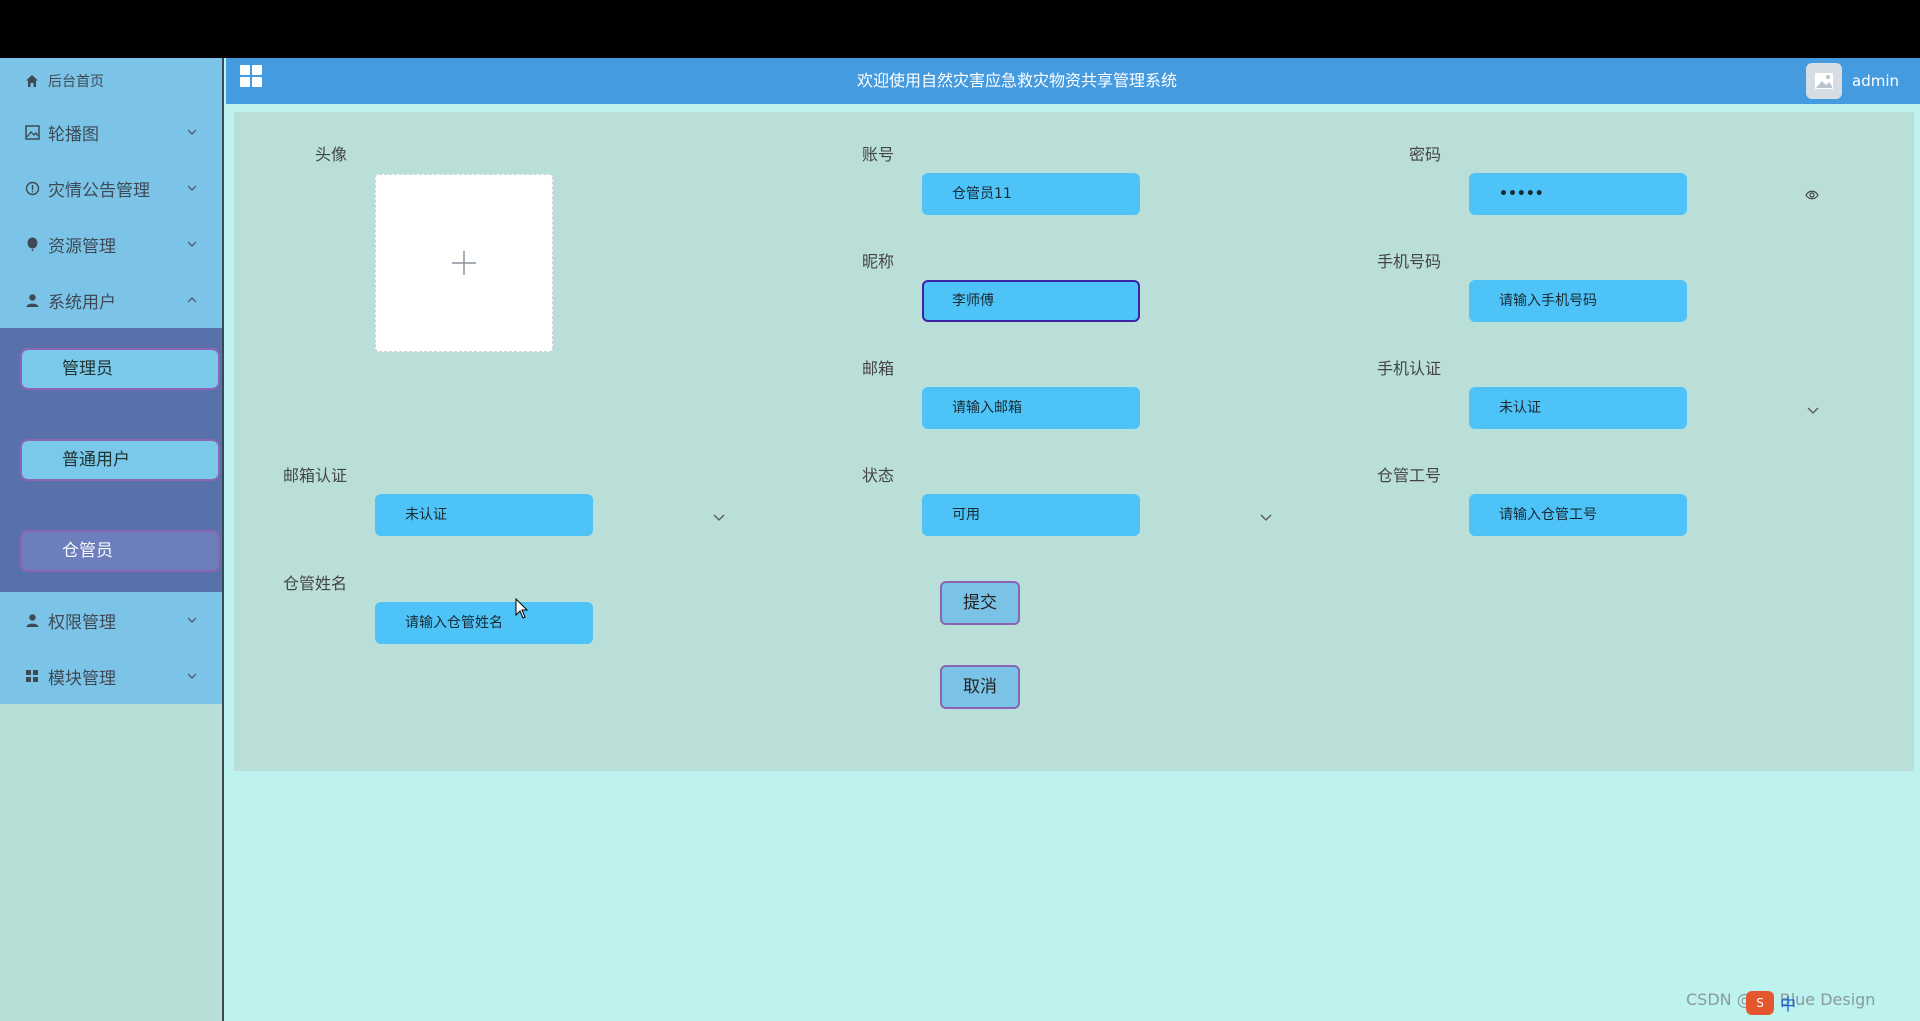 The width and height of the screenshot is (1920, 1021). What do you see at coordinates (82, 678) in the screenshot?
I see `sidebar-item-label: 模块管理` at bounding box center [82, 678].